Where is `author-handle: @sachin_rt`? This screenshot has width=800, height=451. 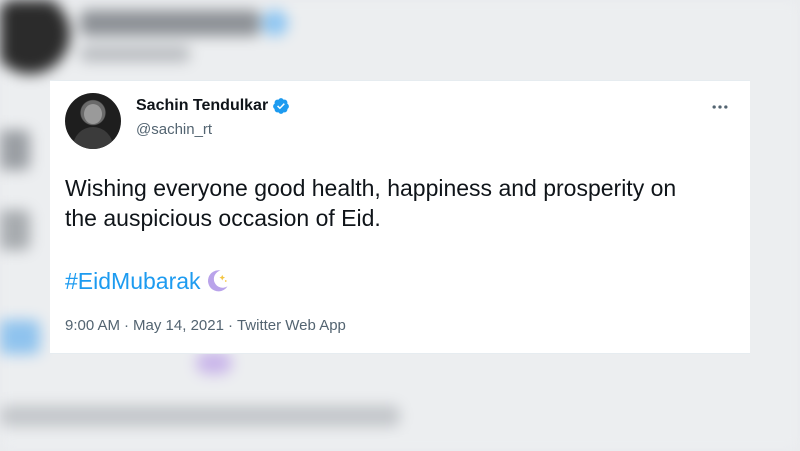 author-handle: @sachin_rt is located at coordinates (174, 129).